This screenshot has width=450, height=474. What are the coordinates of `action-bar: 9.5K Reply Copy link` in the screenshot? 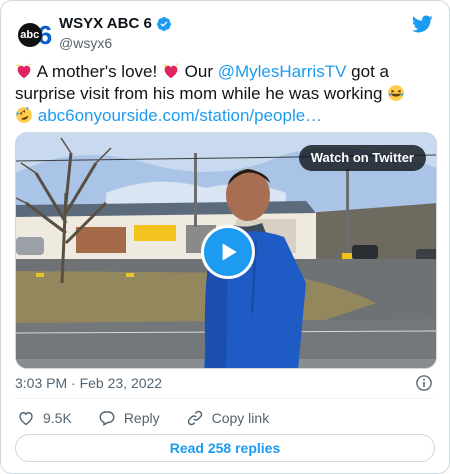 It's located at (156, 418).